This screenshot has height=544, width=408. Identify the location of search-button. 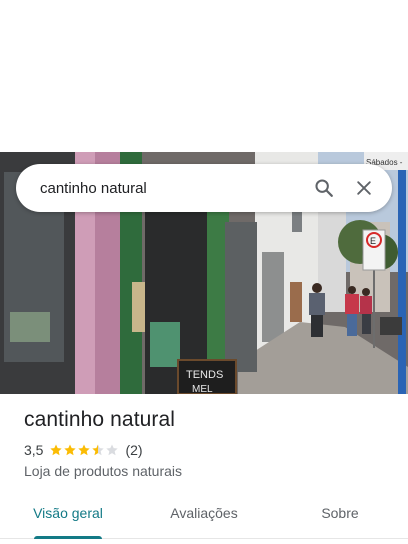
(324, 188).